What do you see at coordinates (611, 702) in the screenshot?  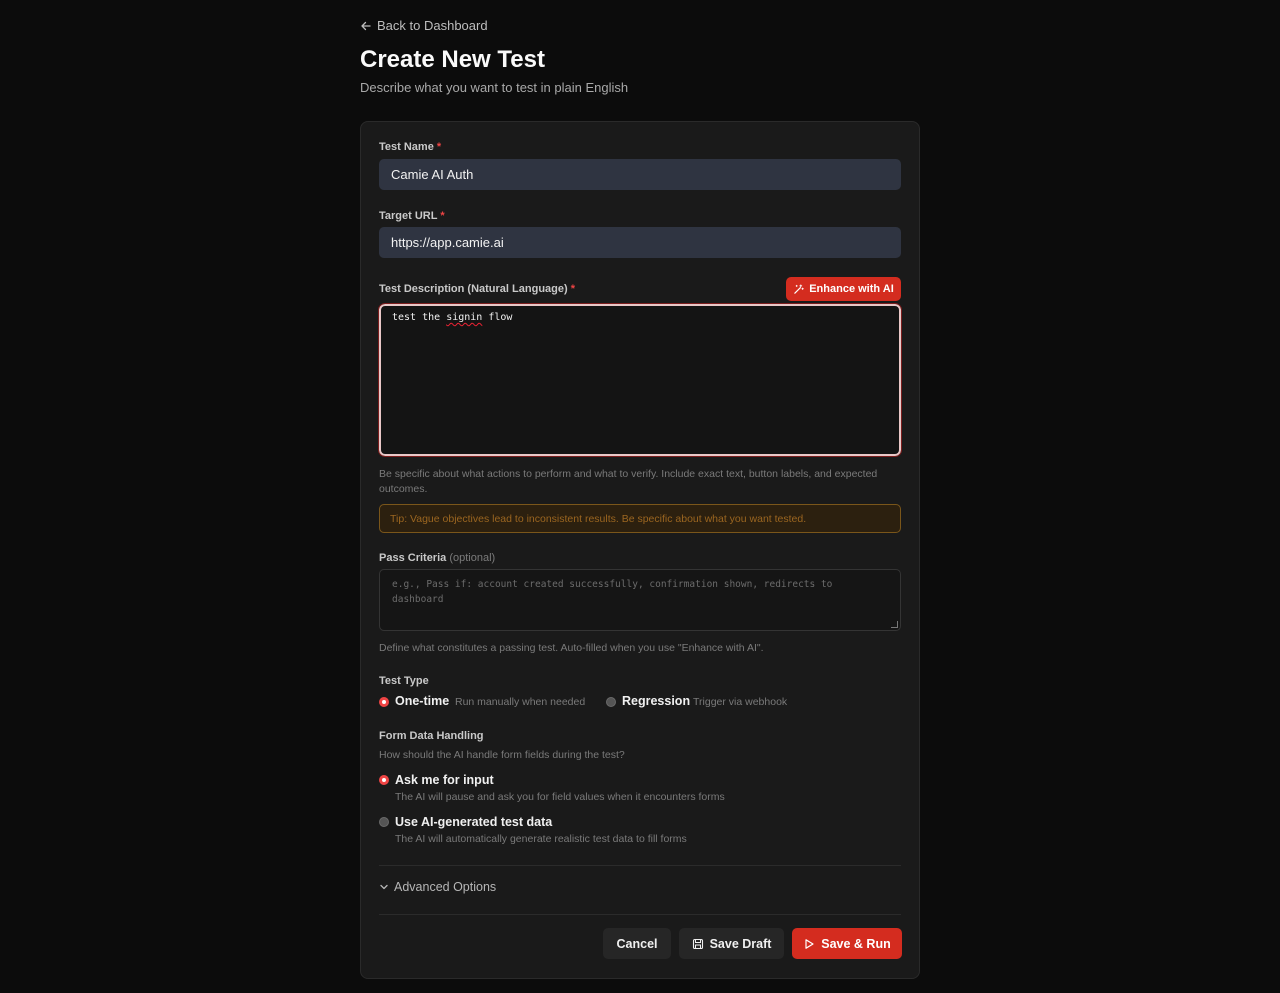 I see `radio-regression` at bounding box center [611, 702].